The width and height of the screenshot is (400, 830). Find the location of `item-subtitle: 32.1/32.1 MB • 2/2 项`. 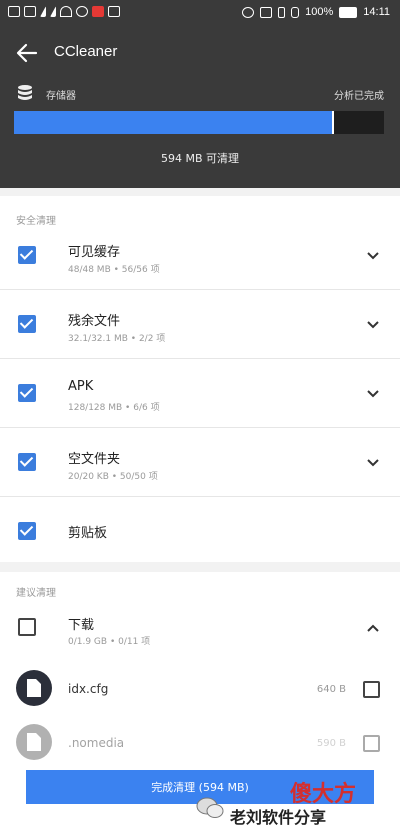

item-subtitle: 32.1/32.1 MB • 2/2 项 is located at coordinates (117, 339).